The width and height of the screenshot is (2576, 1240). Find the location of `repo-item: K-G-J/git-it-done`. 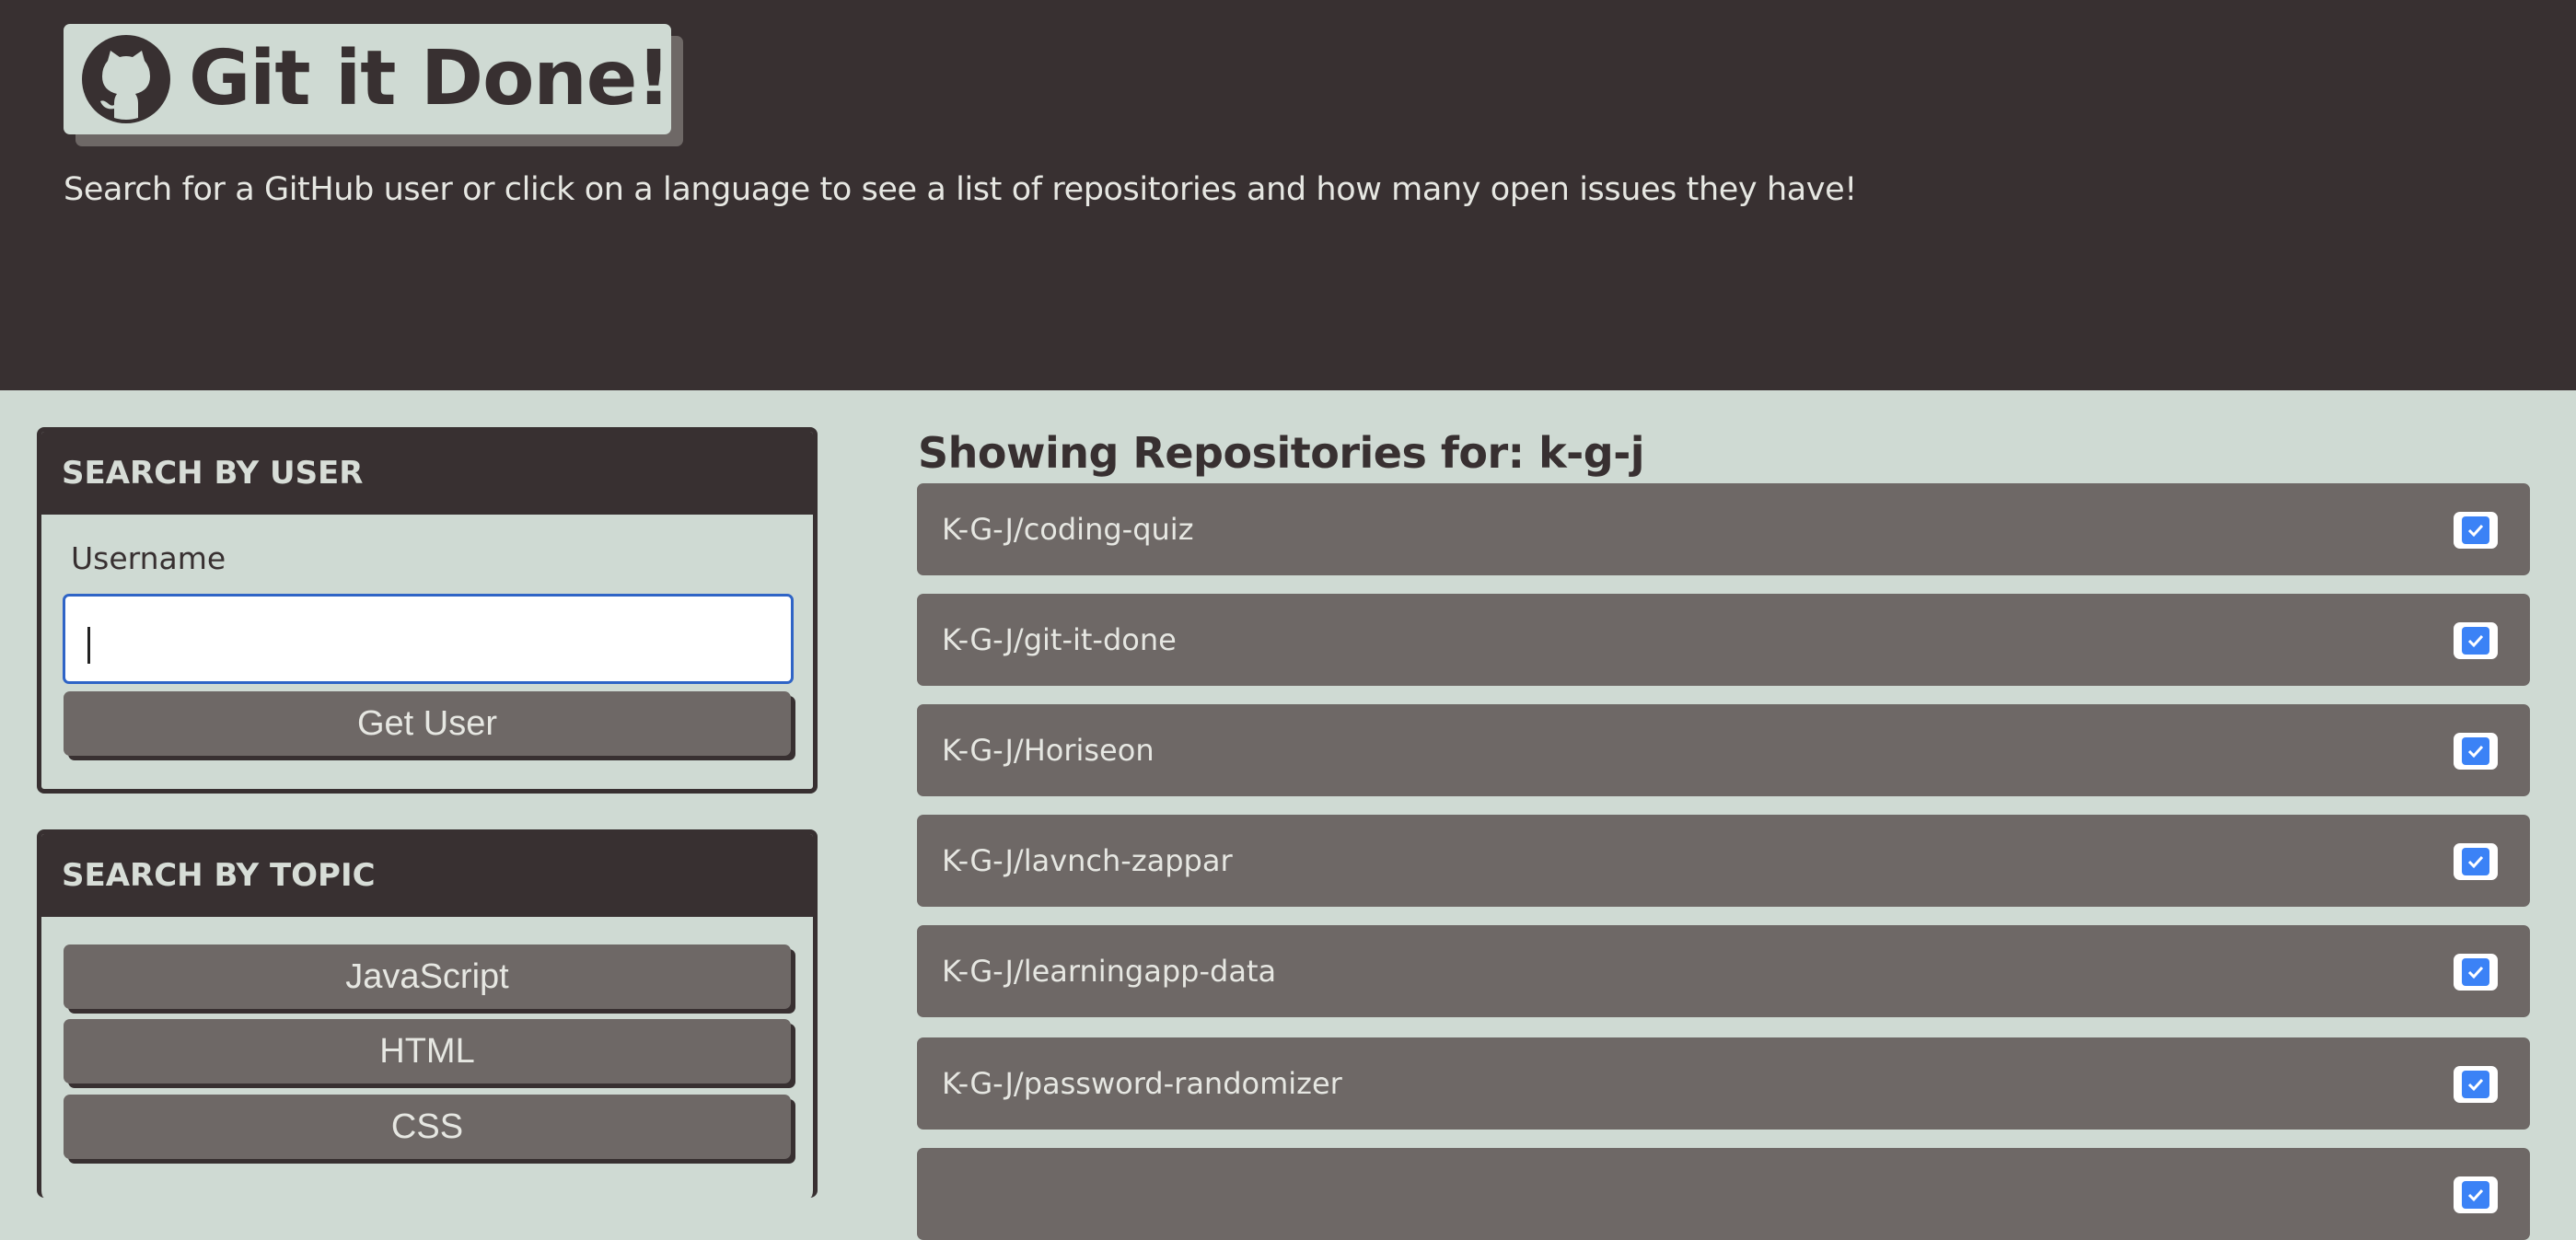

repo-item: K-G-J/git-it-done is located at coordinates (1723, 640).